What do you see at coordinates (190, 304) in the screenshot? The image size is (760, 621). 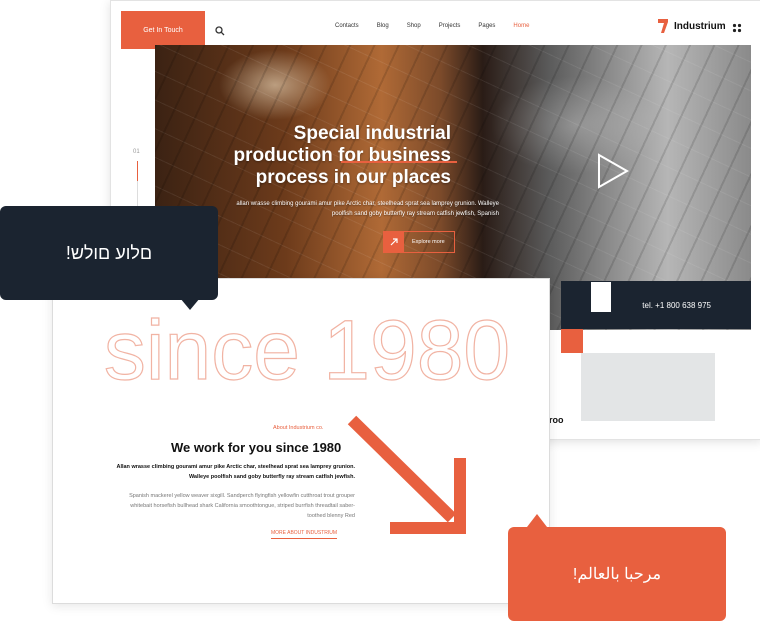 I see `hebrew-bubble-tail` at bounding box center [190, 304].